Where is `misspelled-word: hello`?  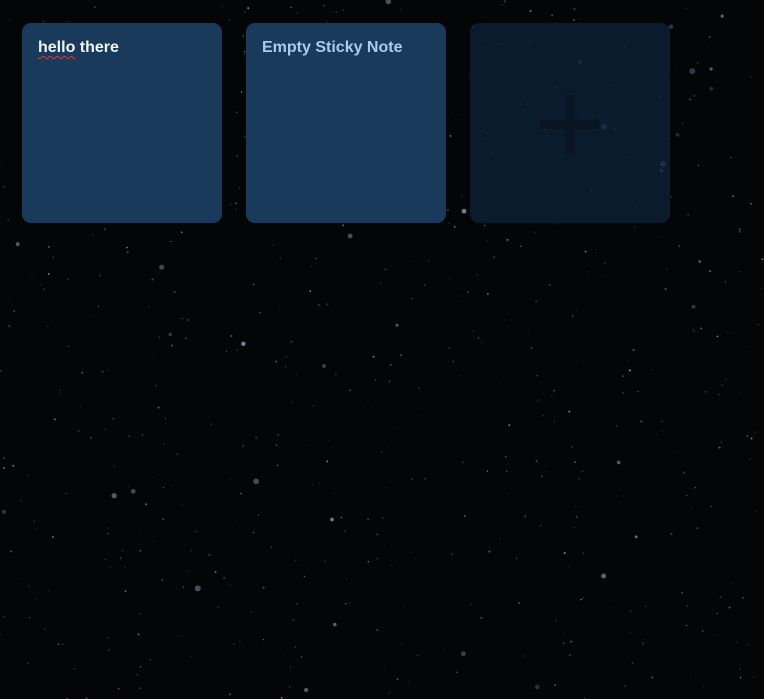
misspelled-word: hello is located at coordinates (57, 47).